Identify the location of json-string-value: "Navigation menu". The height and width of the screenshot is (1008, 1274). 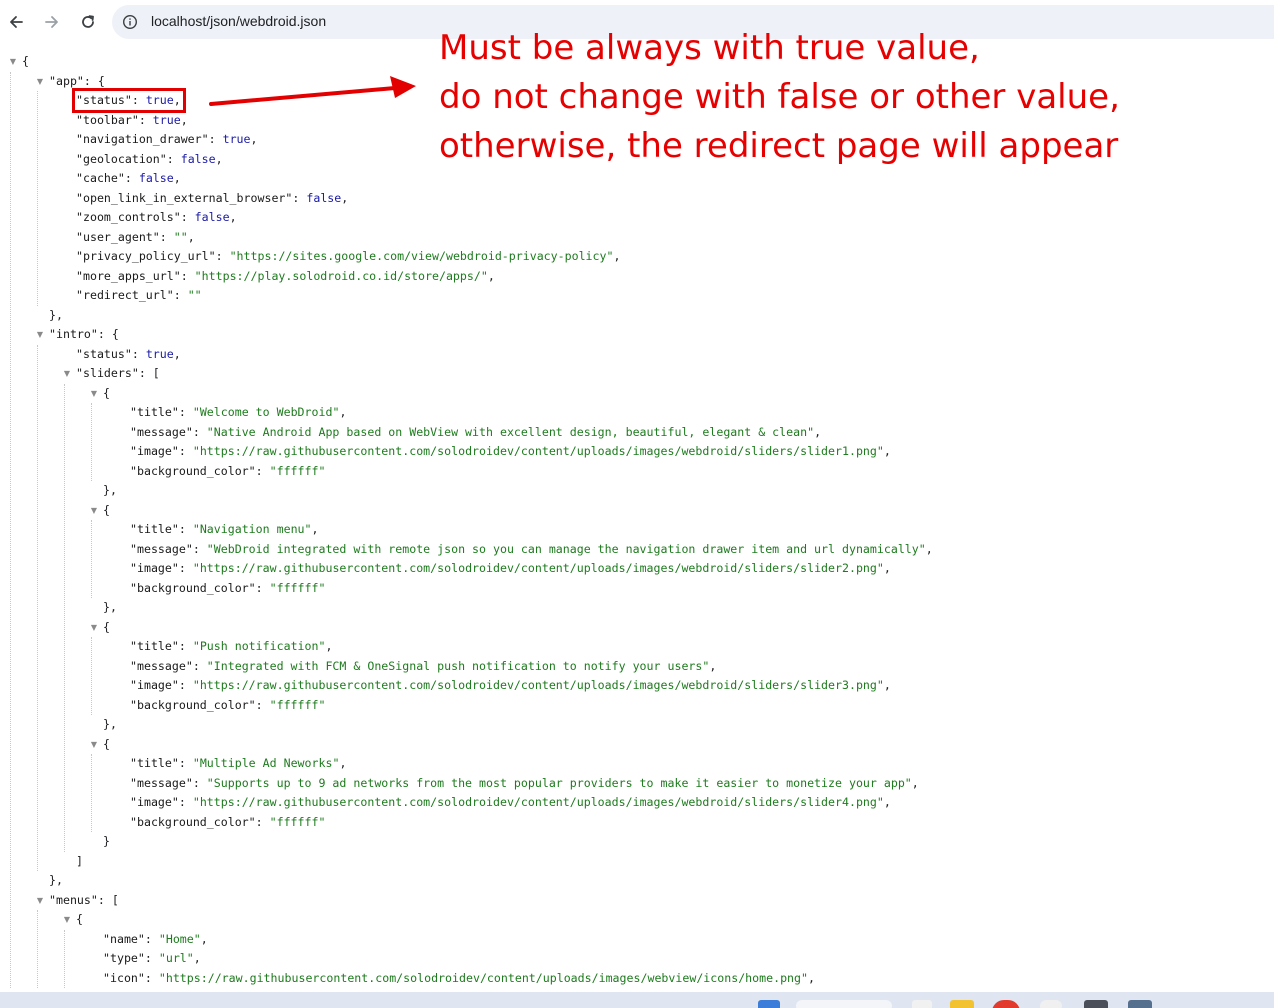
(252, 529).